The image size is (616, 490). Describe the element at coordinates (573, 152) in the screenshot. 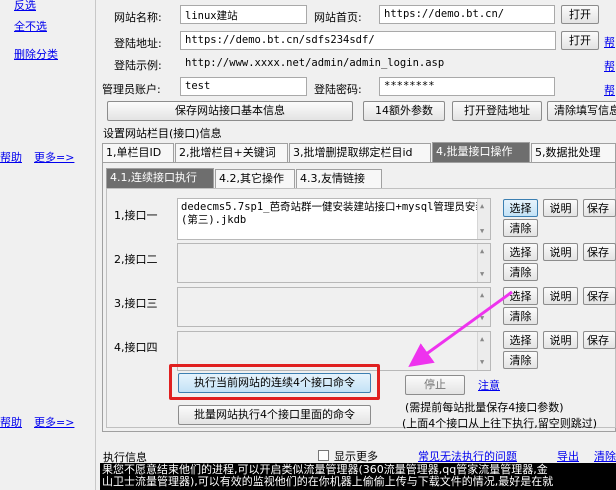

I see `tab-data-batch: 5,数据批处理` at that location.